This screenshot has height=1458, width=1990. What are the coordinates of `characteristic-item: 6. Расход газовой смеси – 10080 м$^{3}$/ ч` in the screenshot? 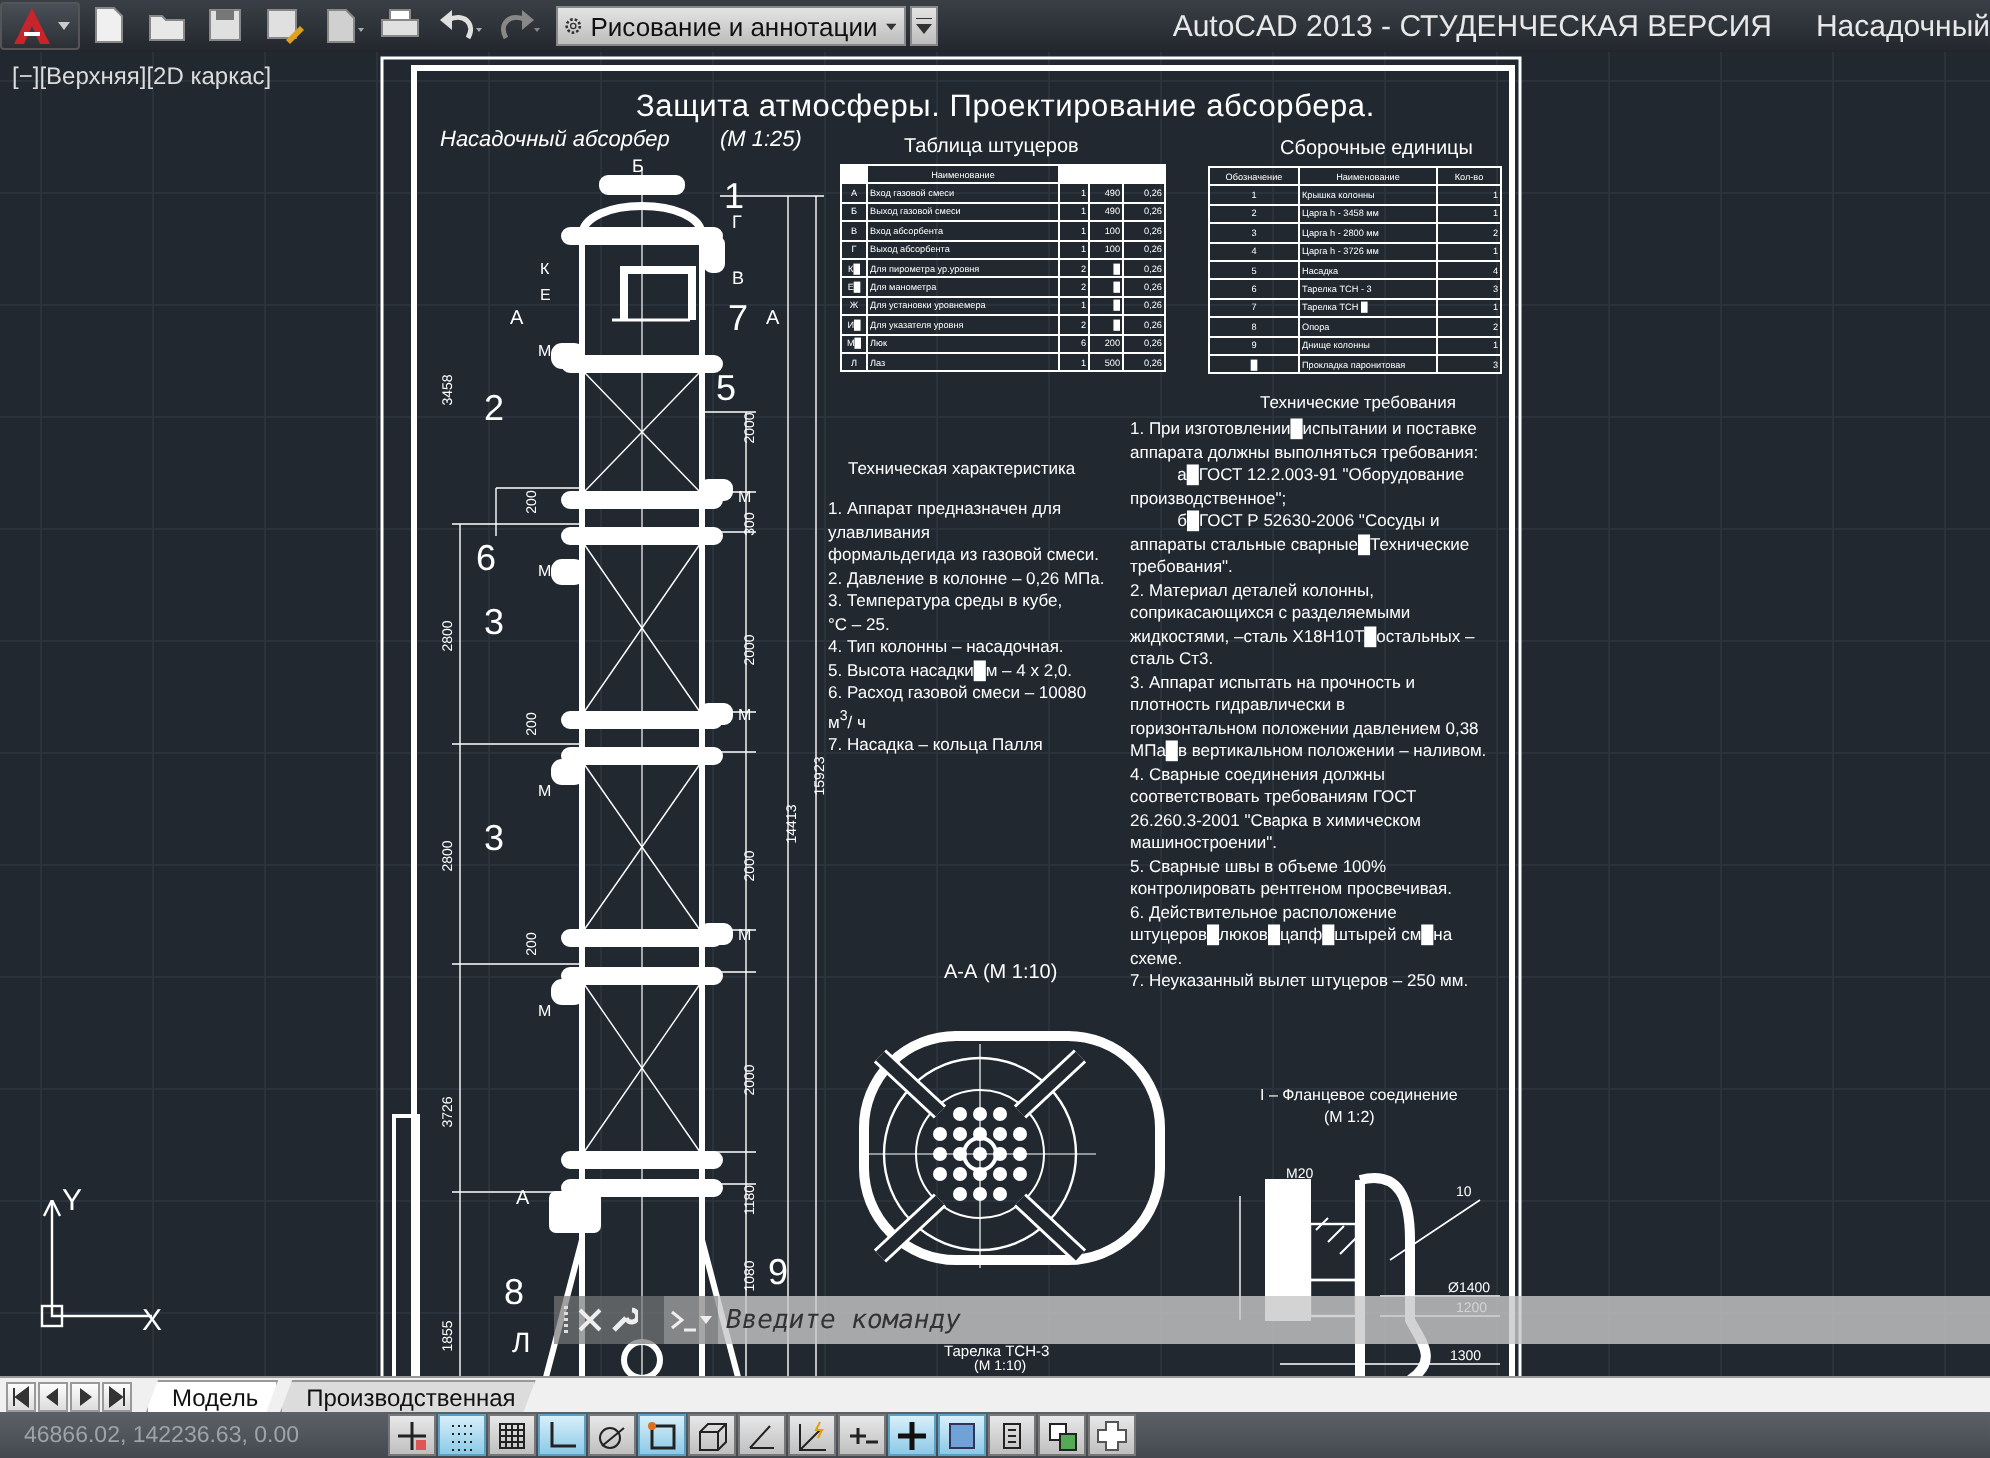 It's located at (958, 708).